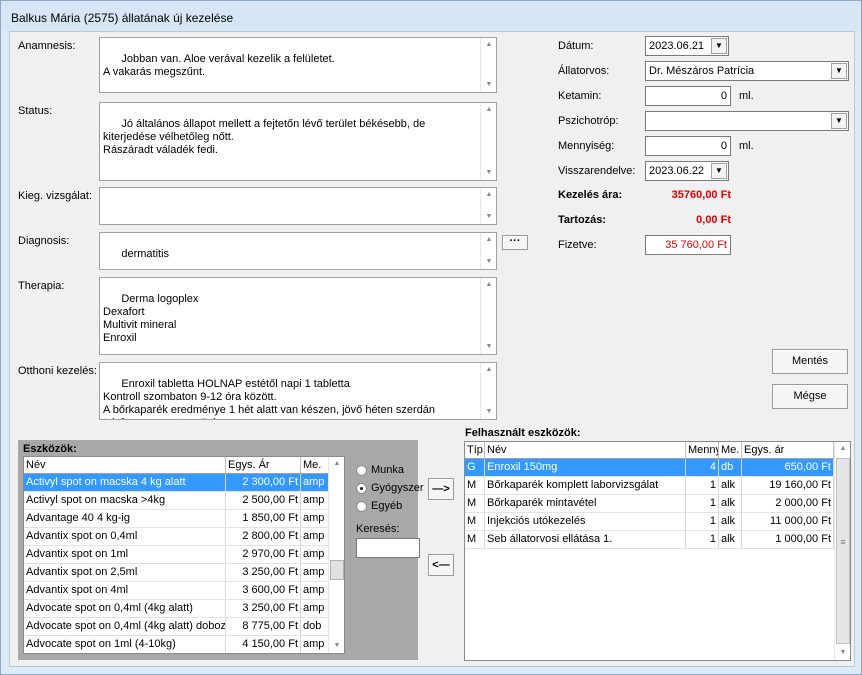 The width and height of the screenshot is (862, 675). What do you see at coordinates (378, 529) in the screenshot?
I see `search-label: Keresés:` at bounding box center [378, 529].